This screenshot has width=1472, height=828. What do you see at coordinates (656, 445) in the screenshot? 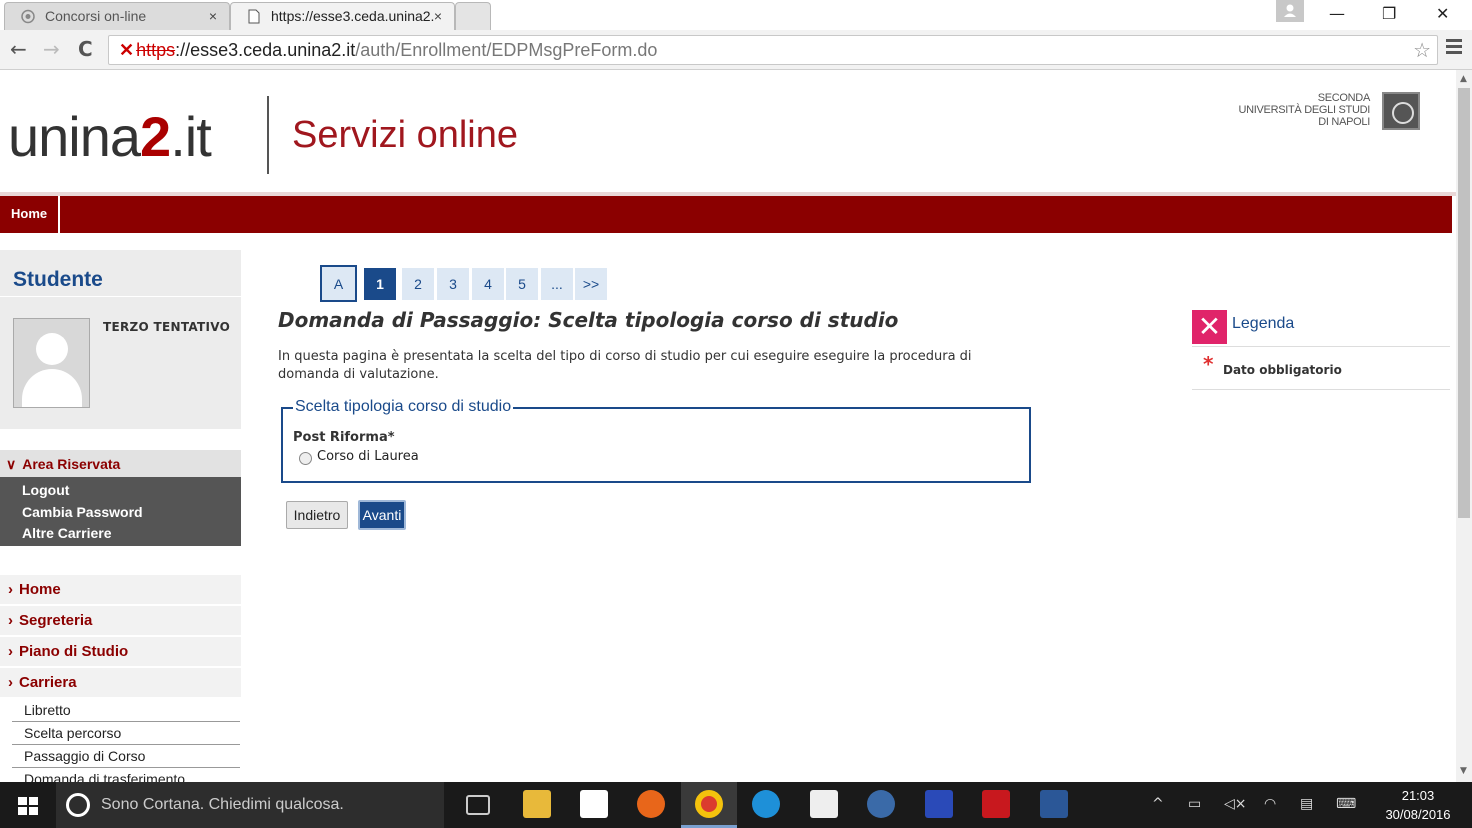
I see `course-type-fieldset` at bounding box center [656, 445].